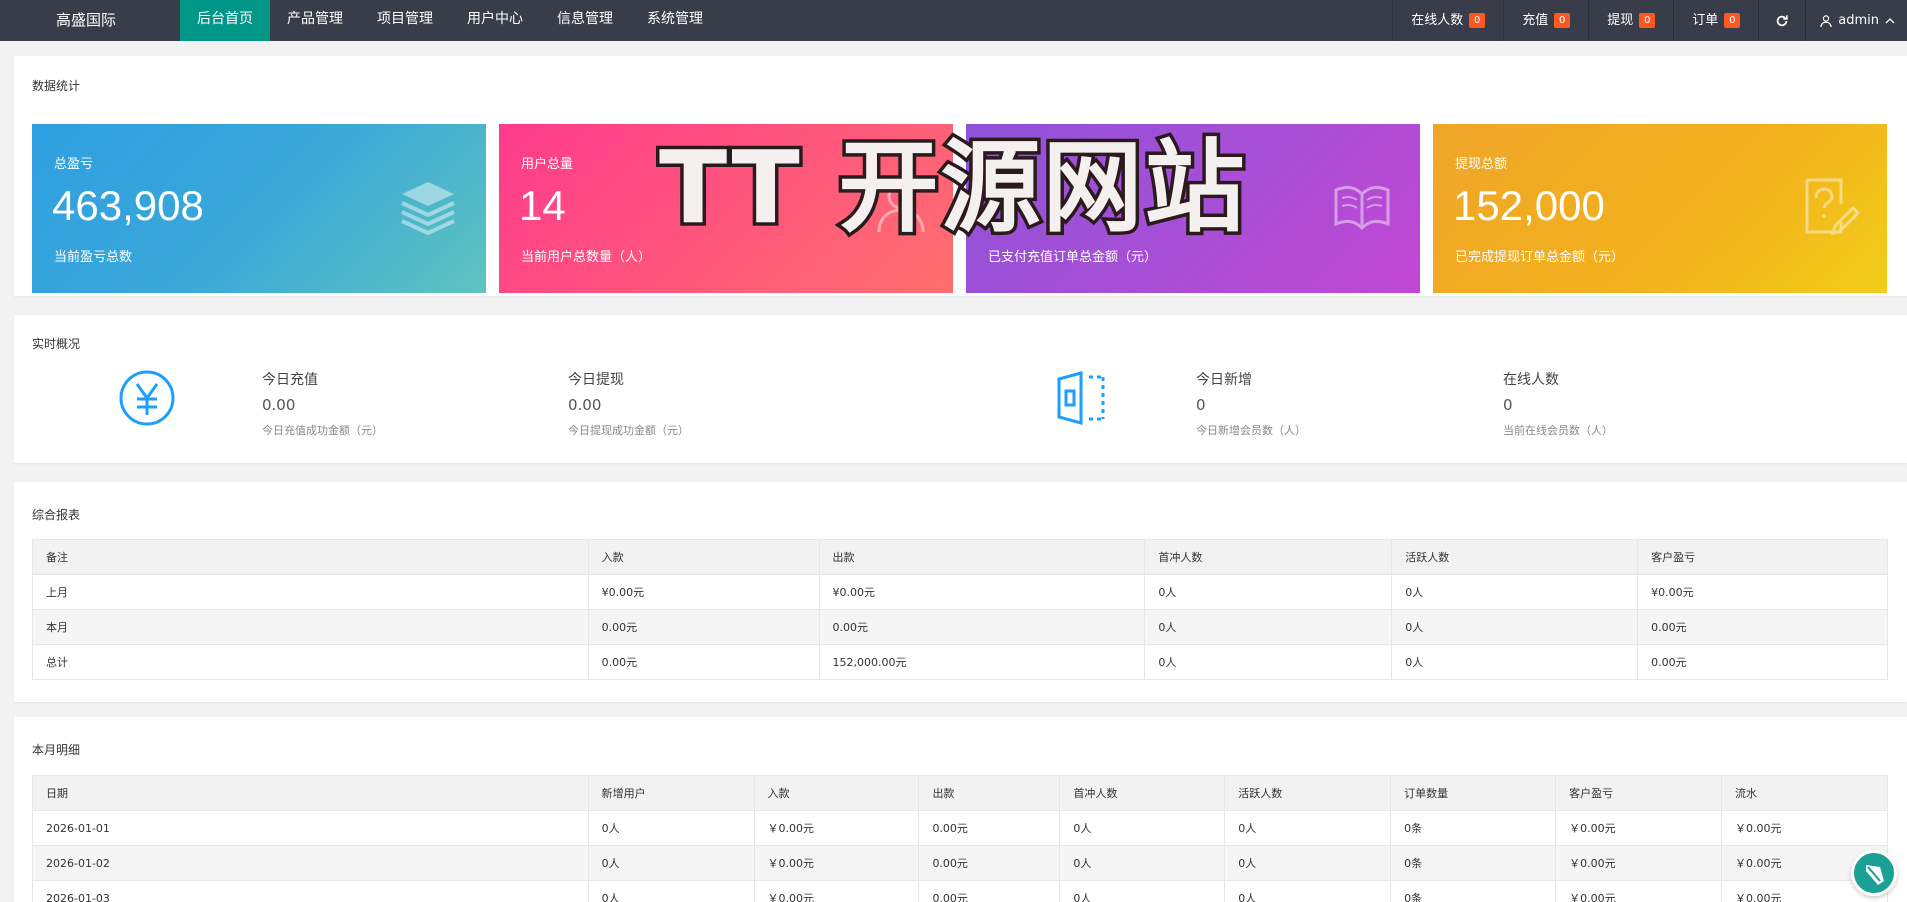  I want to click on user-menu: admin, so click(1856, 20).